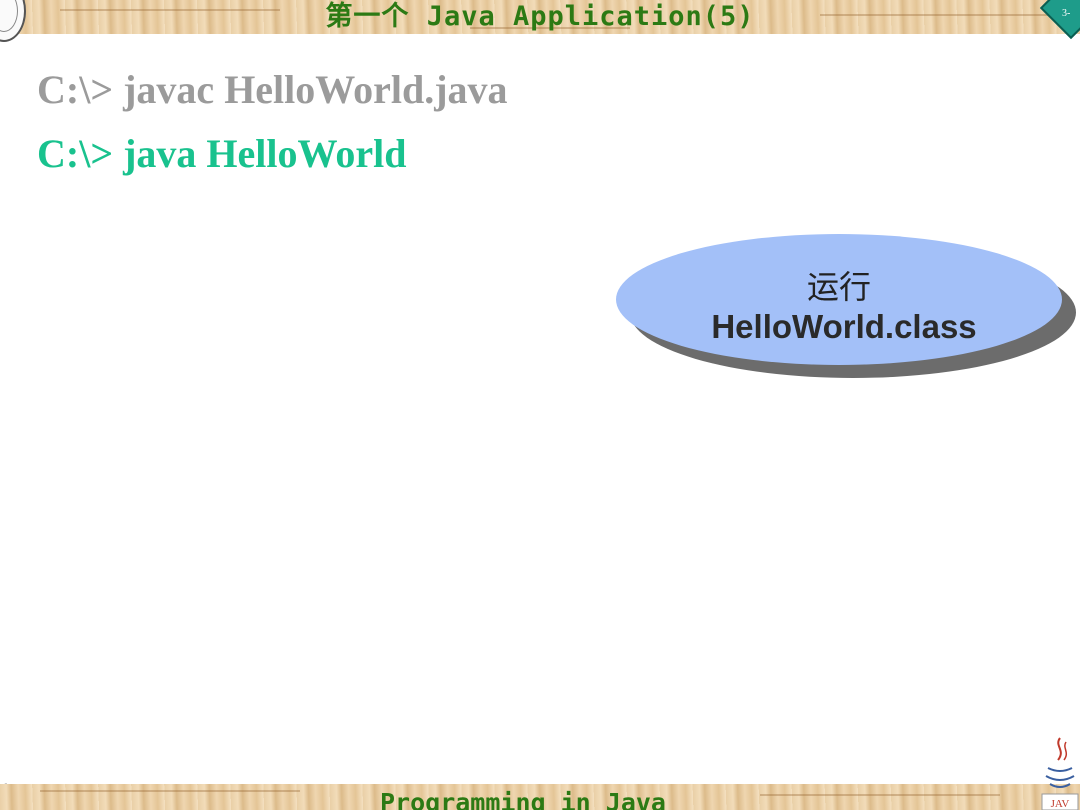  Describe the element at coordinates (13, 21) in the screenshot. I see `university-seal-icon` at that location.